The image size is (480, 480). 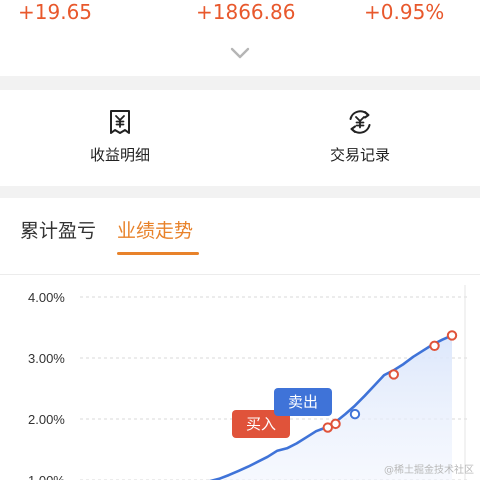 What do you see at coordinates (46, 476) in the screenshot?
I see `y-tick-label: 1.00%` at bounding box center [46, 476].